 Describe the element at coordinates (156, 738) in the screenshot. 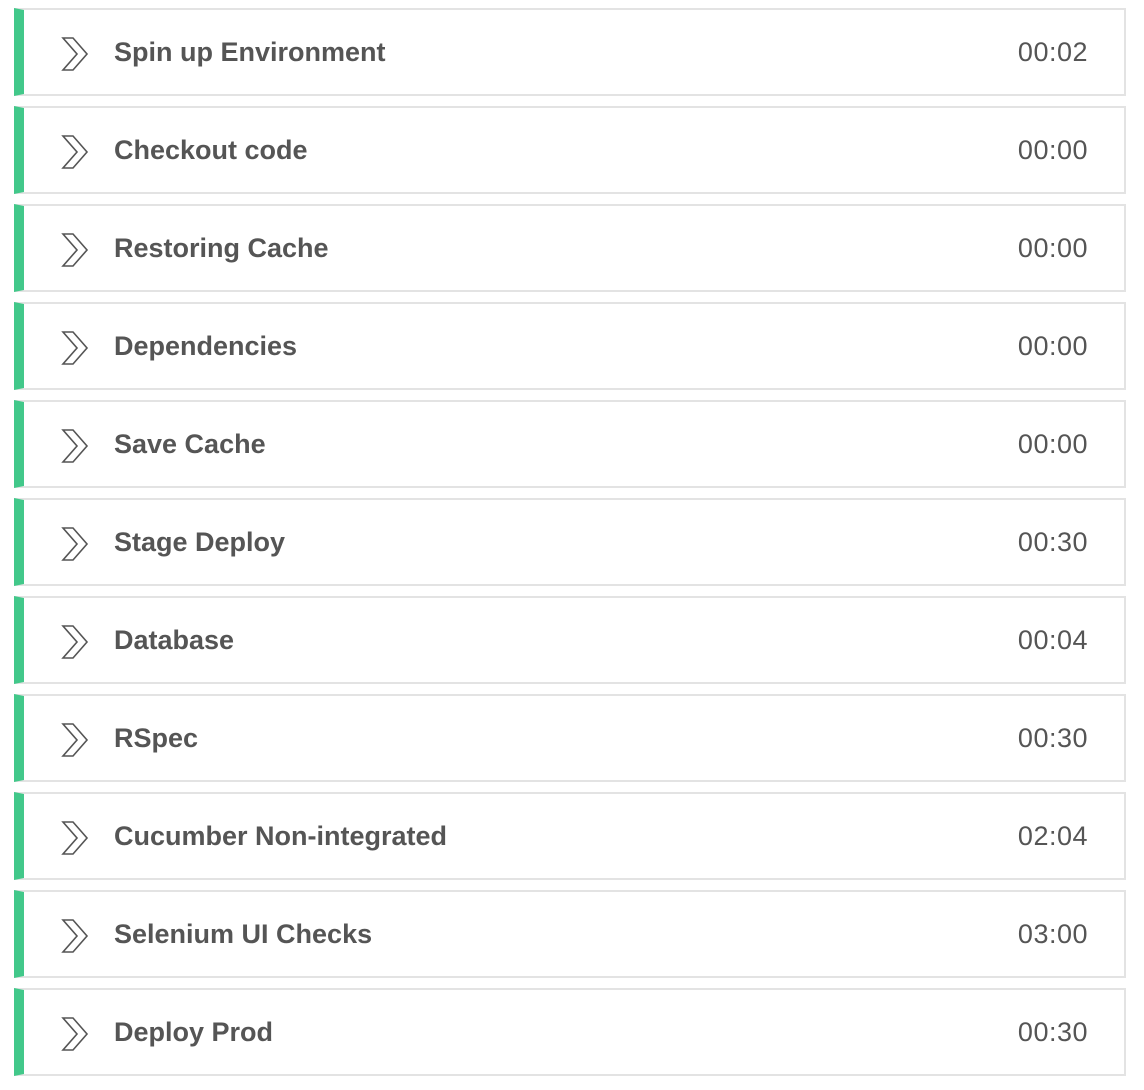

I see `step-name: RSpec` at that location.